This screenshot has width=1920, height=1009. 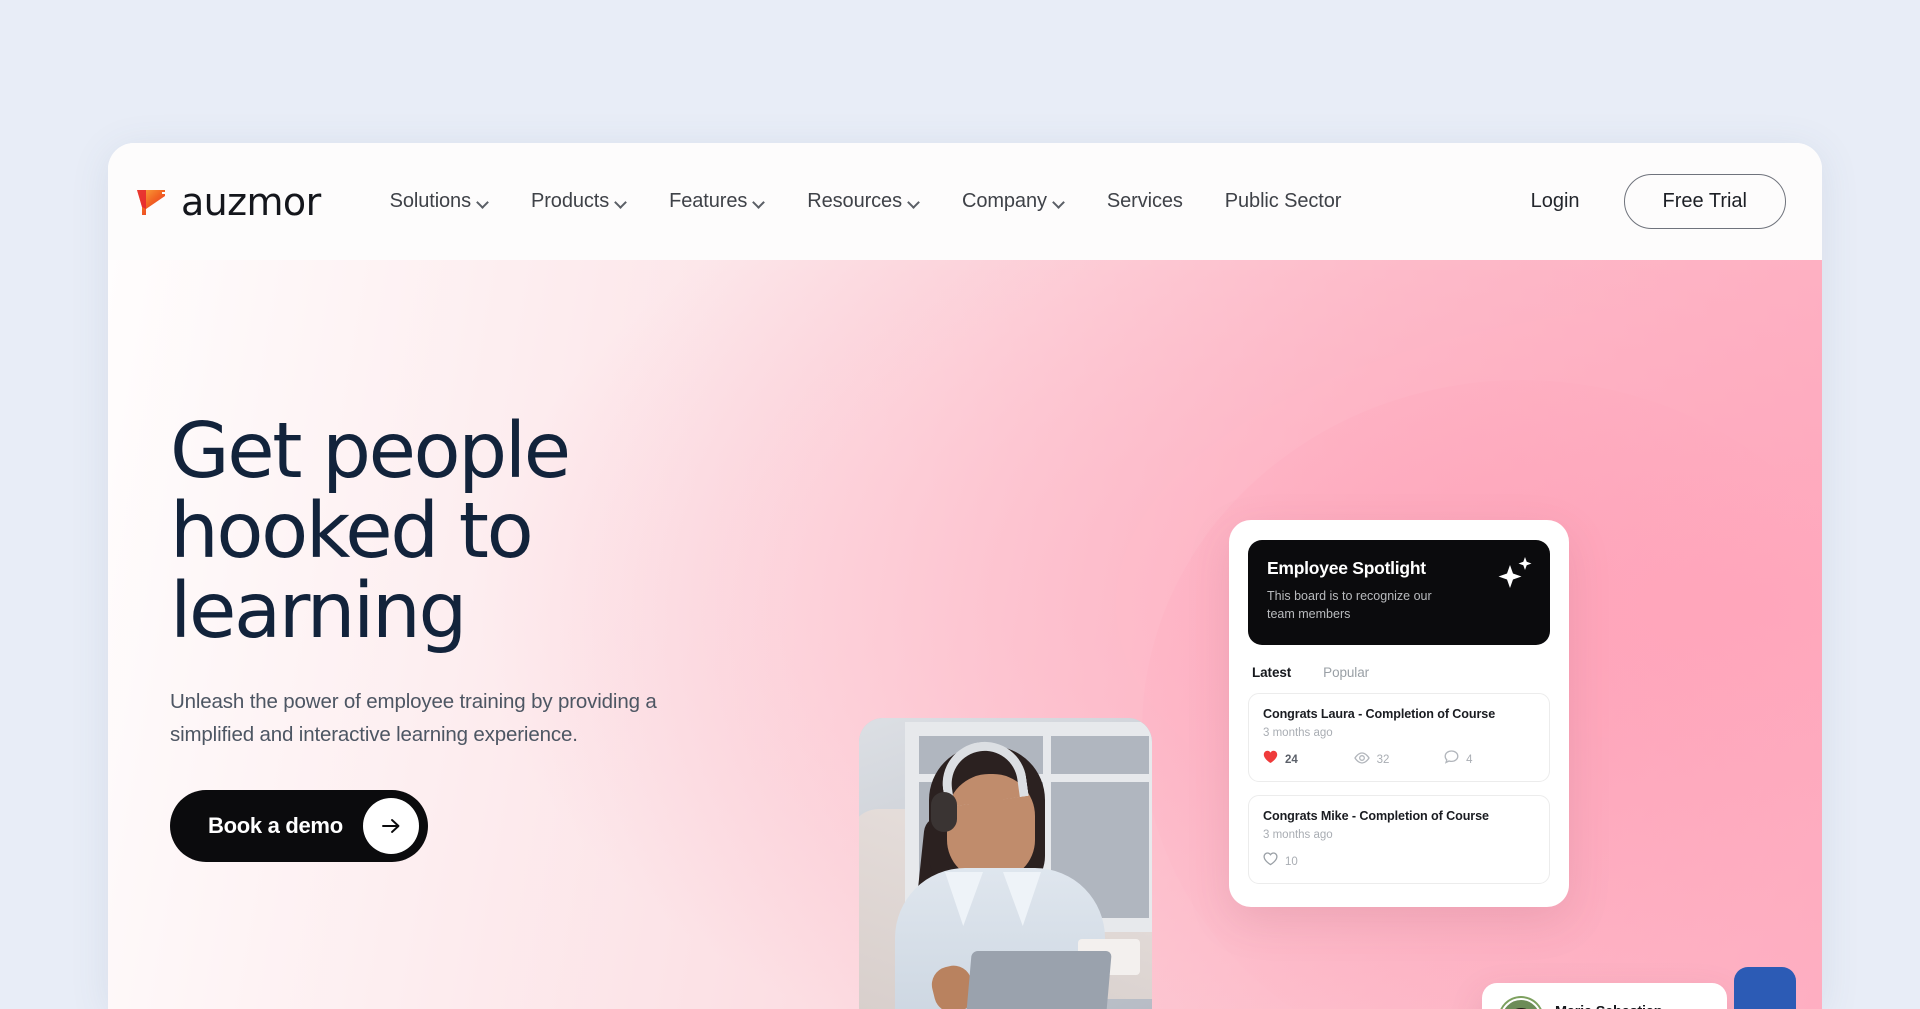 I want to click on brand-logo-link: auzmor, so click(x=228, y=202).